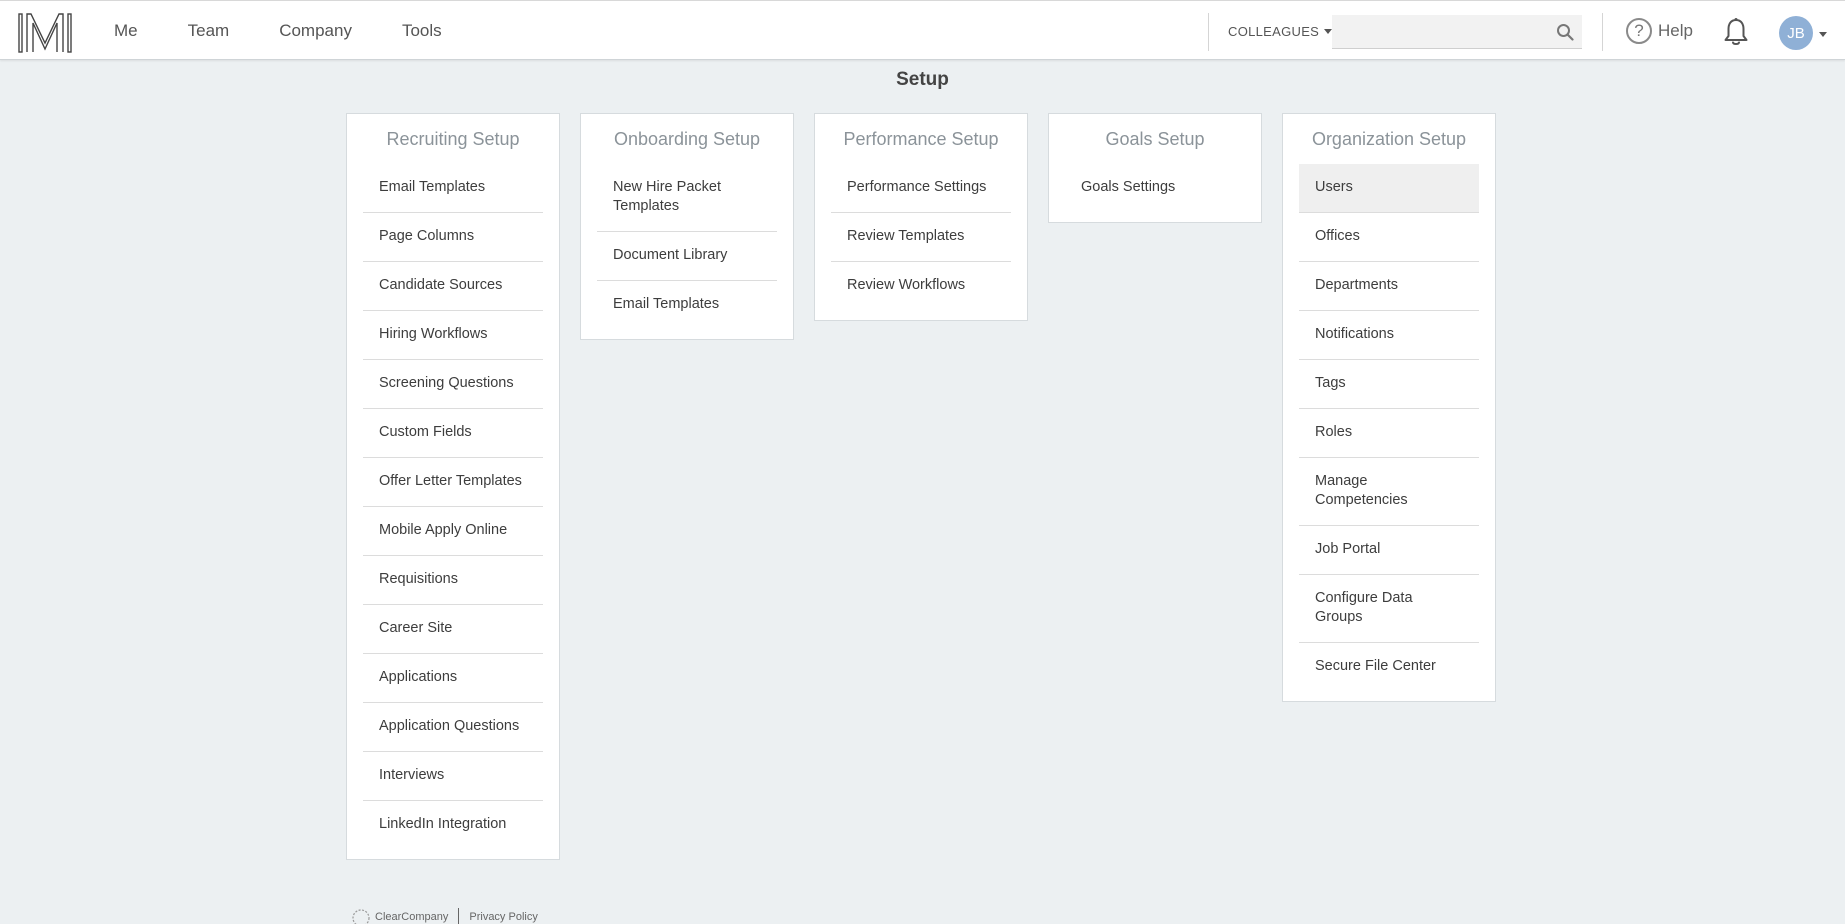 Image resolution: width=1845 pixels, height=924 pixels. What do you see at coordinates (1736, 32) in the screenshot?
I see `bell-icon` at bounding box center [1736, 32].